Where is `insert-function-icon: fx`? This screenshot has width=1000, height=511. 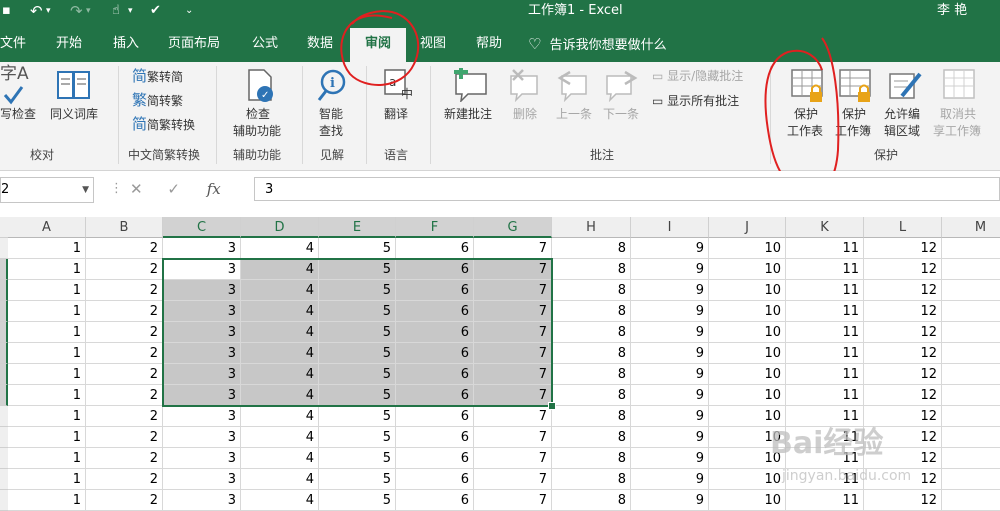
insert-function-icon: fx is located at coordinates (214, 189).